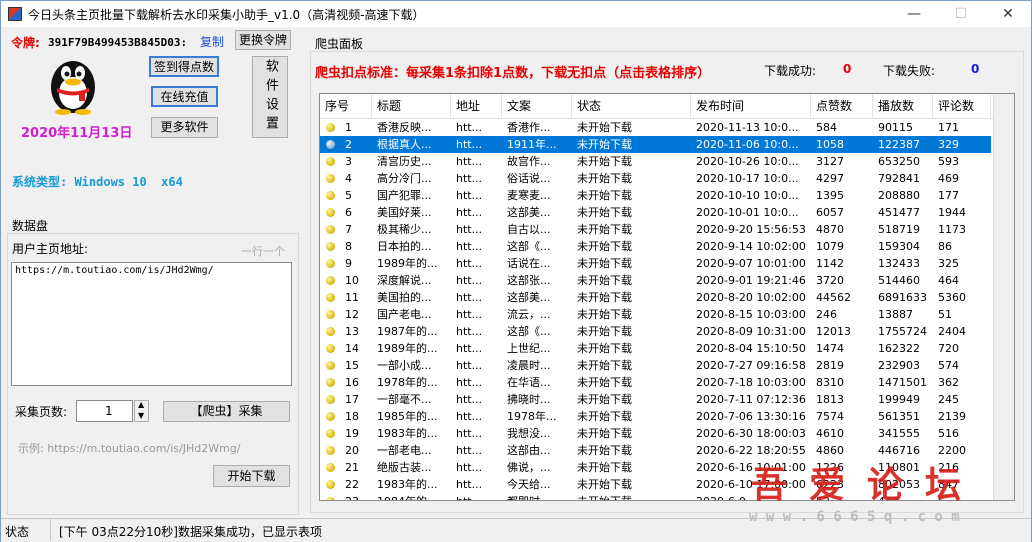 This screenshot has height=542, width=1032. What do you see at coordinates (411, 106) in the screenshot?
I see `column-header-title: 标题` at bounding box center [411, 106].